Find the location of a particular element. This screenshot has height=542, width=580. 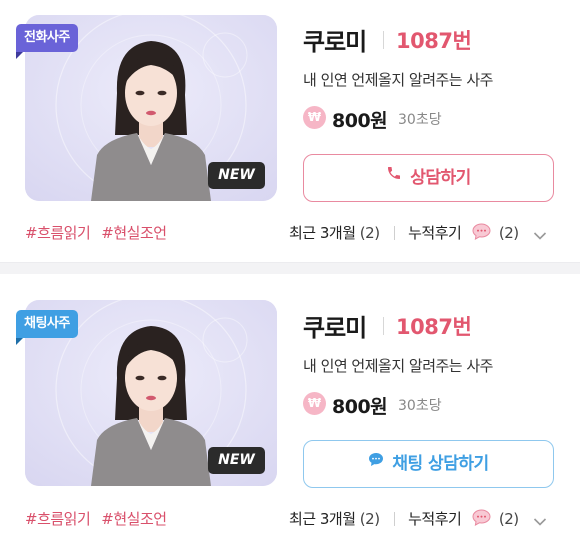

service-type-badge: 채팅사주 is located at coordinates (47, 327).